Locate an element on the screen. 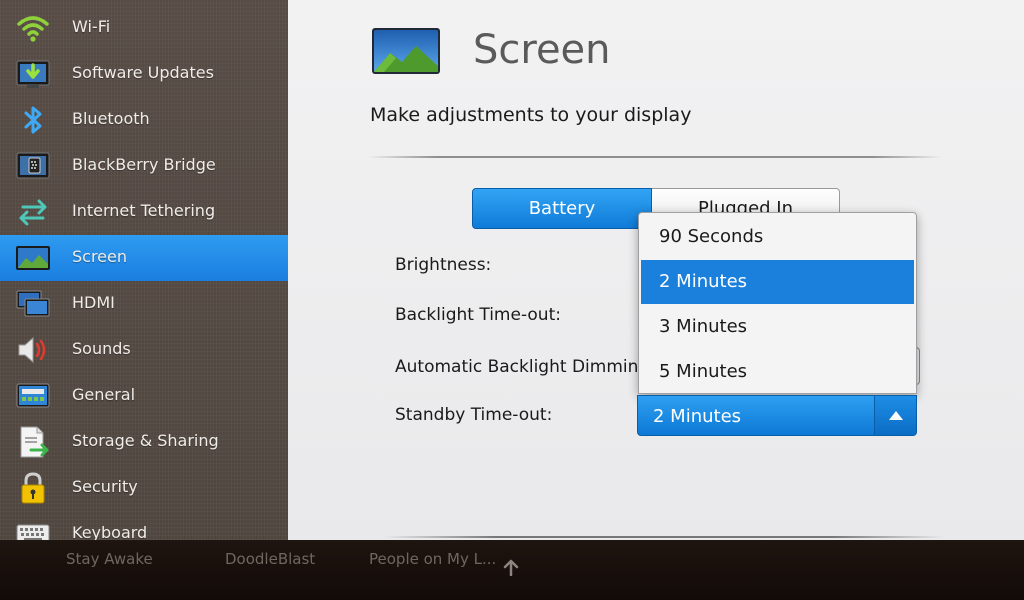 Image resolution: width=1024 pixels, height=600 pixels. sidebar-item-keyboard: Keyboard is located at coordinates (144, 525).